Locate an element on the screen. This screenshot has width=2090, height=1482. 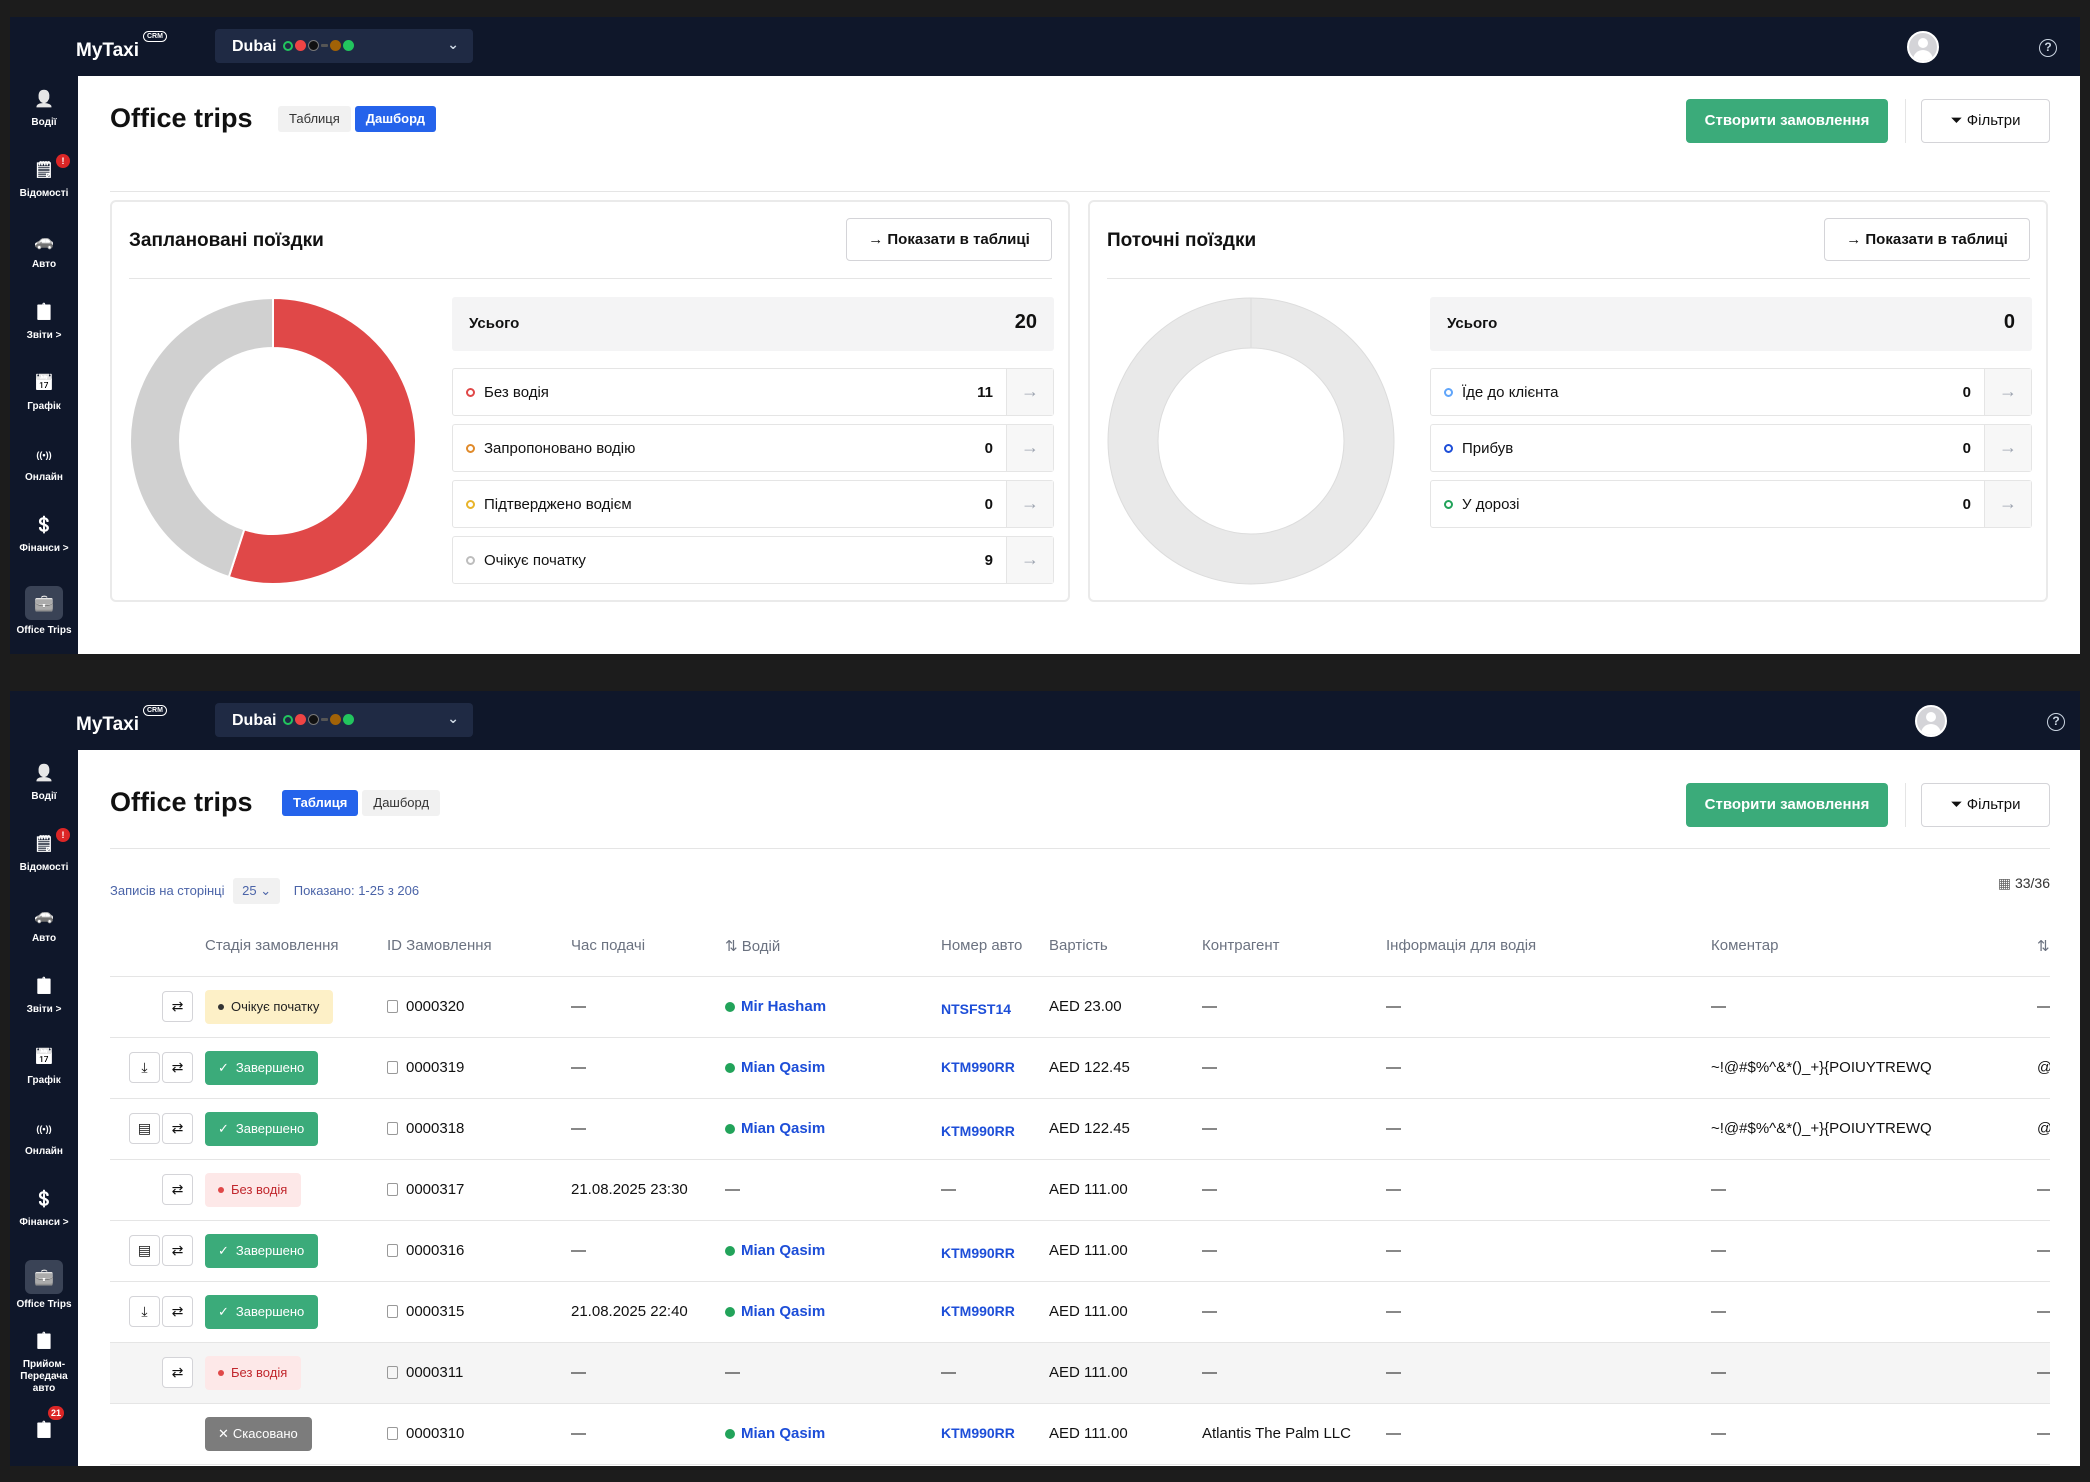
column-header-car: Номер авто is located at coordinates (995, 946).